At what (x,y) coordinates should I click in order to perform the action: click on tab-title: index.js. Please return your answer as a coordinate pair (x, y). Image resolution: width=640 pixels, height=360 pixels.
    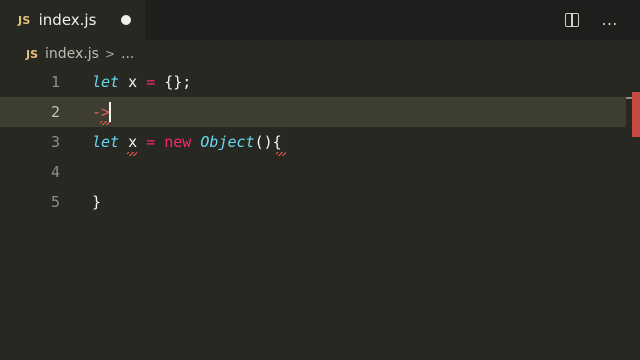
    Looking at the image, I should click on (67, 20).